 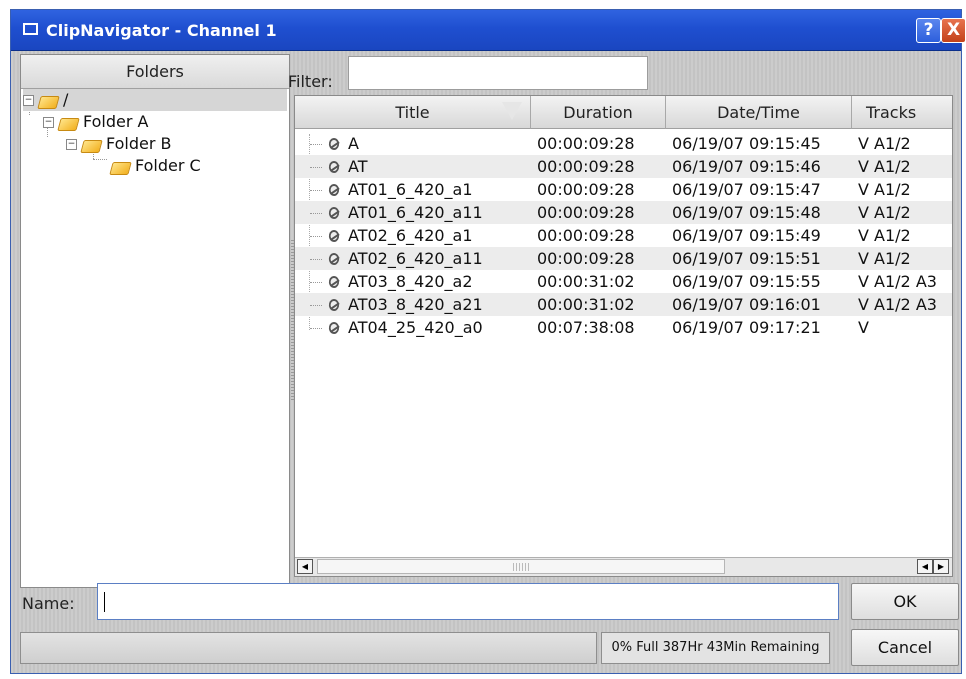 I want to click on column-header-duration: Duration, so click(x=598, y=112).